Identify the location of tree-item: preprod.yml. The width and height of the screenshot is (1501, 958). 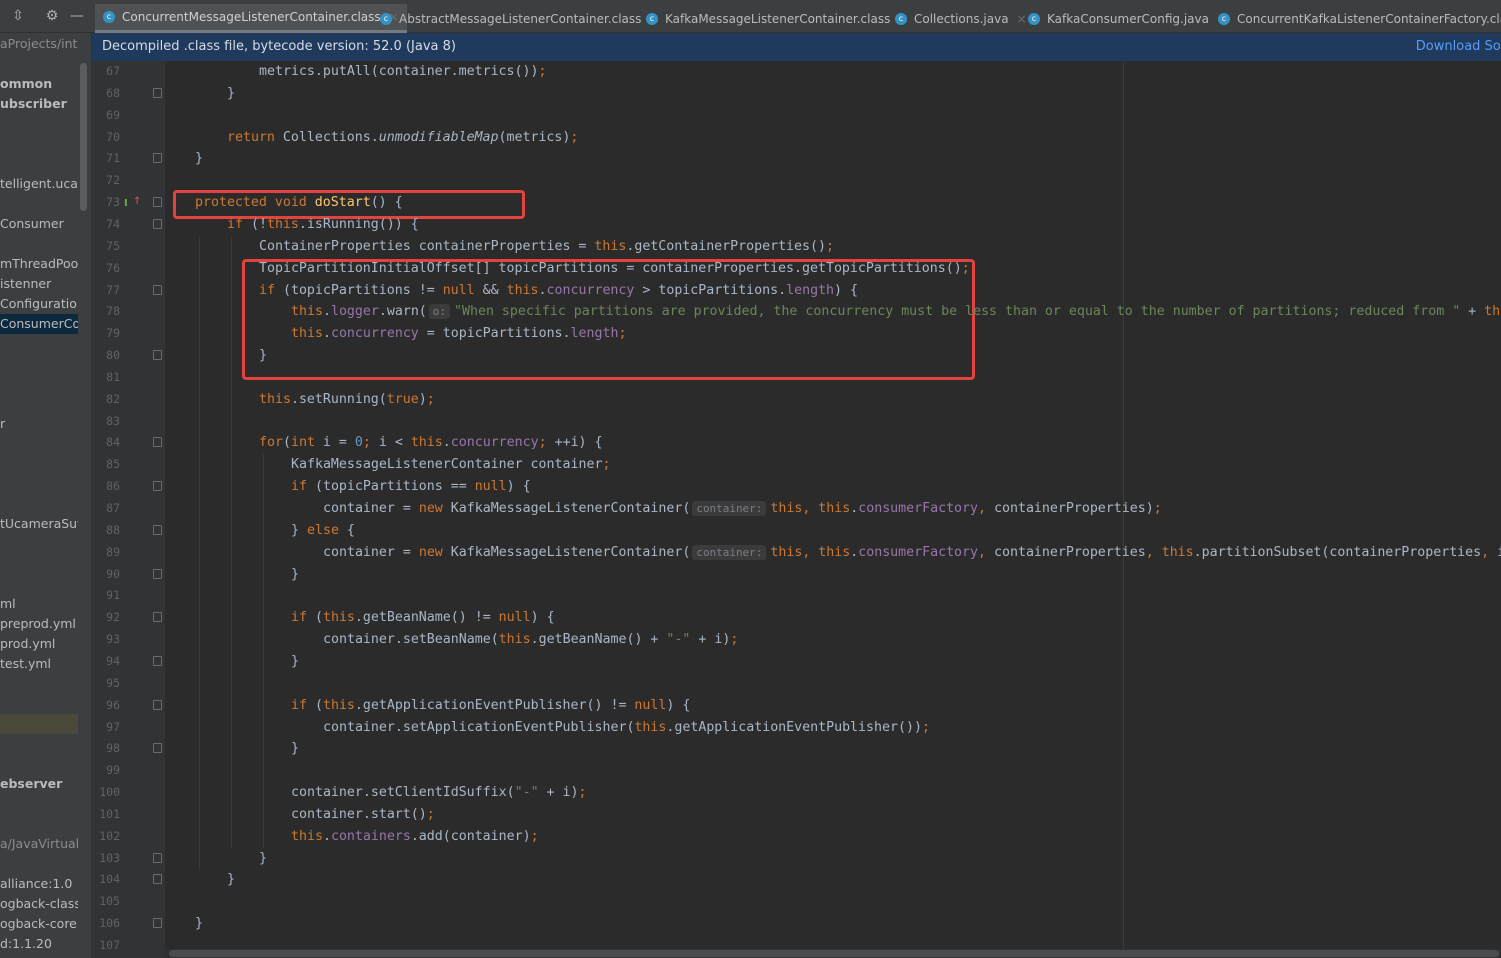
(39, 624).